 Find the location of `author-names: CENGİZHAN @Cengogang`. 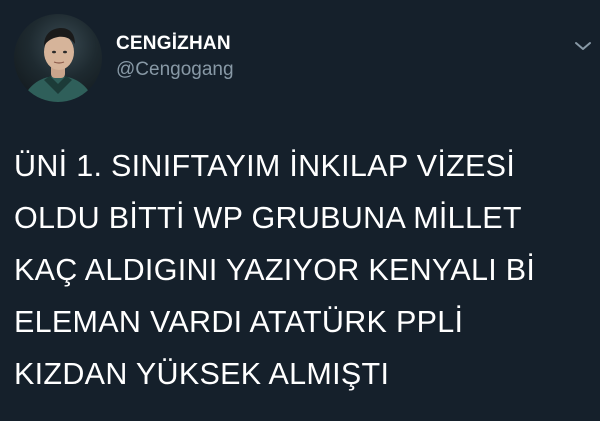

author-names: CENGİZHAN @Cengogang is located at coordinates (175, 57).